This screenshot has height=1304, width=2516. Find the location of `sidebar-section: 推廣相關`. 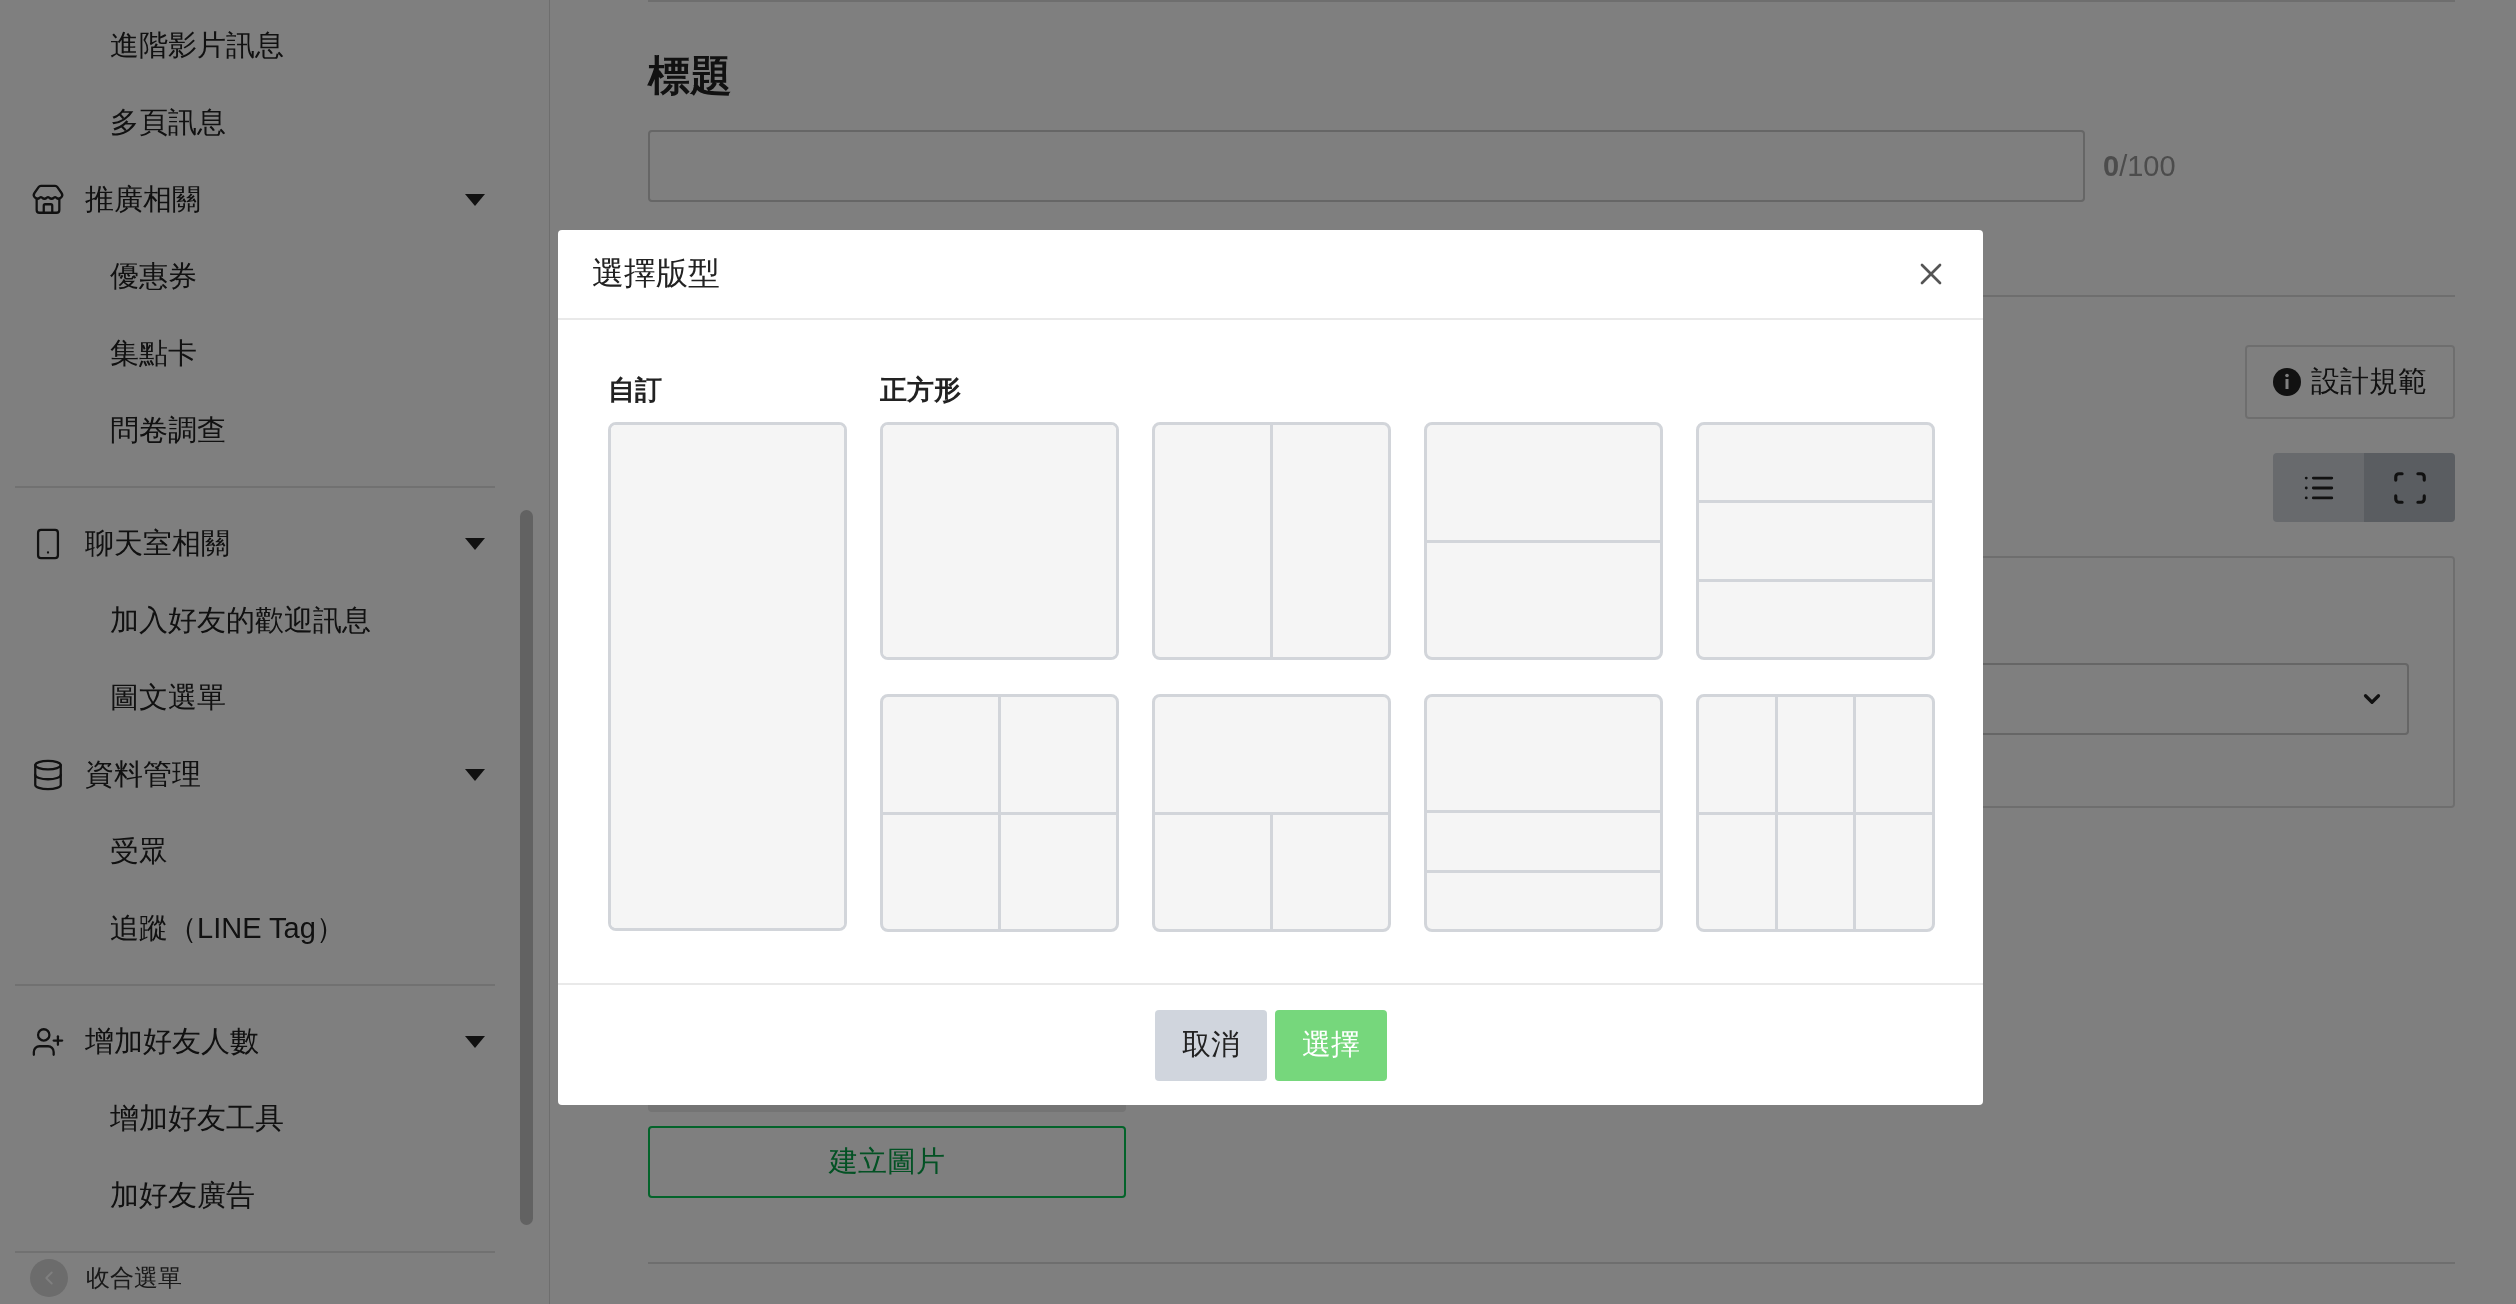

sidebar-section: 推廣相關 is located at coordinates (255, 199).